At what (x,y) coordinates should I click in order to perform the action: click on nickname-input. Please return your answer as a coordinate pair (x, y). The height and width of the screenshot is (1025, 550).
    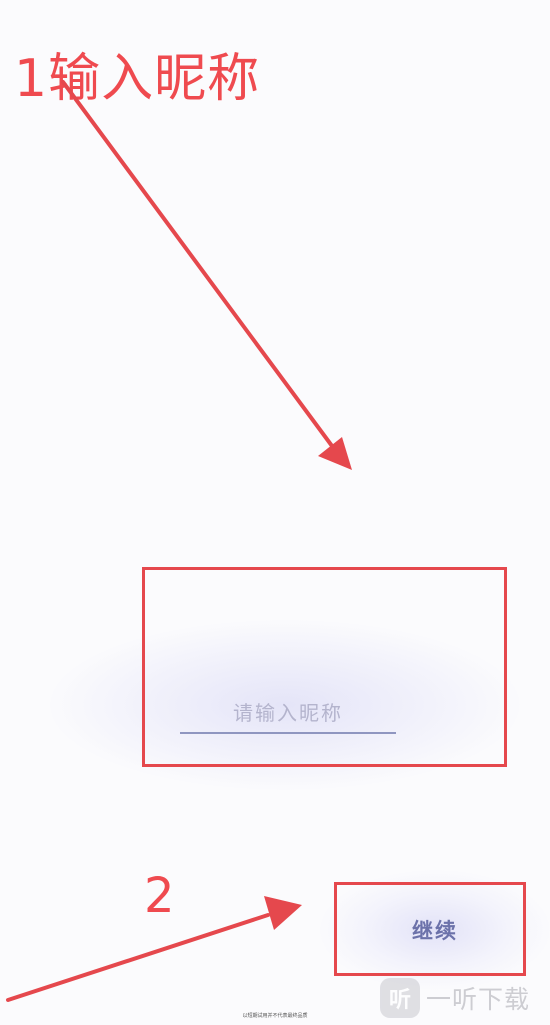
    Looking at the image, I should click on (288, 714).